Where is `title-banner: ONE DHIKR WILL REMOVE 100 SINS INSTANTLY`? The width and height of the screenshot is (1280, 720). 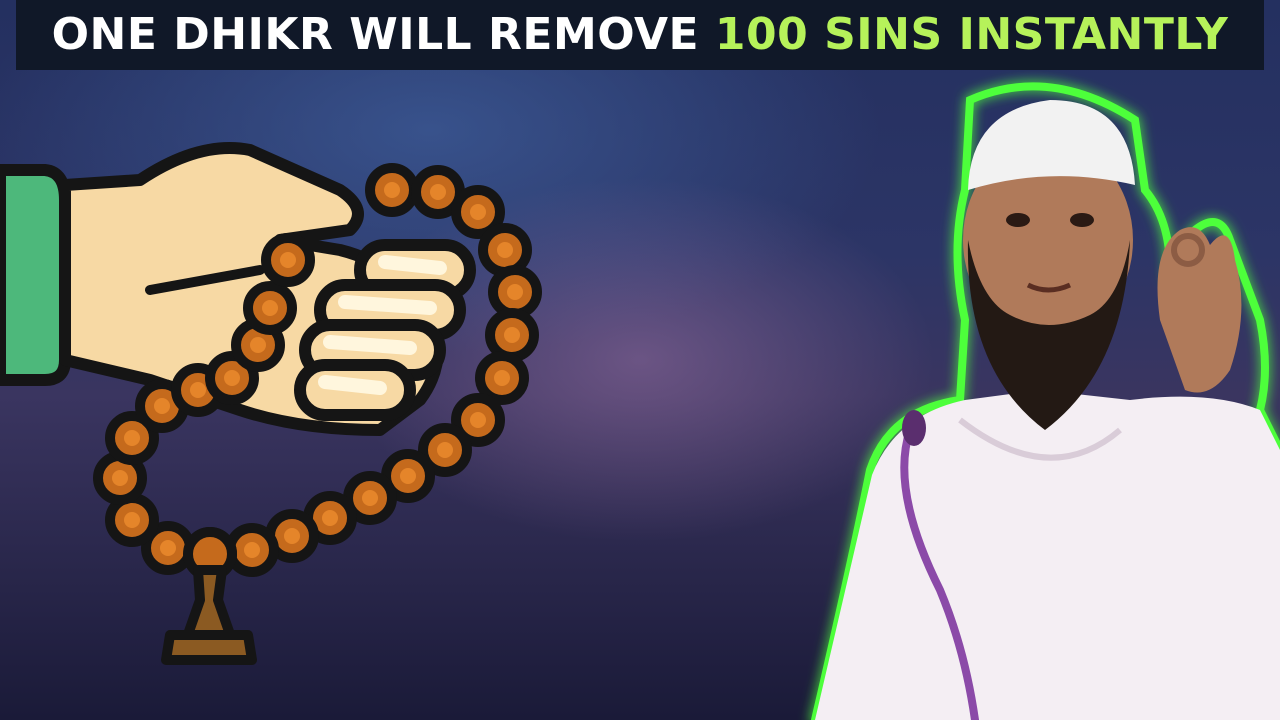
title-banner: ONE DHIKR WILL REMOVE 100 SINS INSTANTLY is located at coordinates (640, 35).